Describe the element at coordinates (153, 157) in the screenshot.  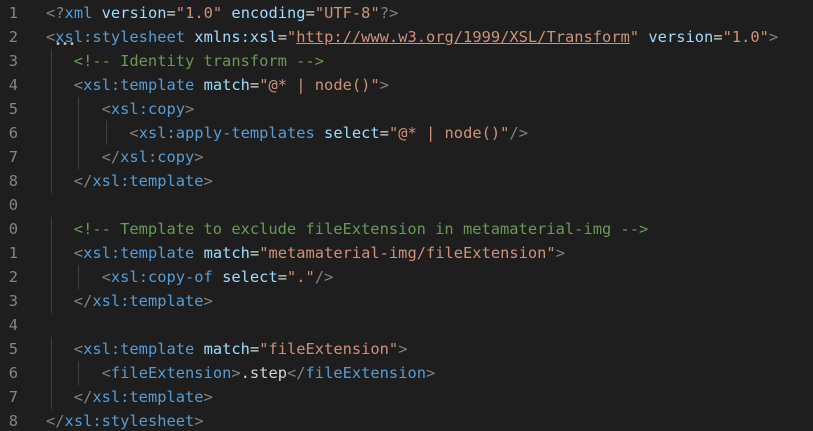
I see `code-text: </xsl:copy>` at that location.